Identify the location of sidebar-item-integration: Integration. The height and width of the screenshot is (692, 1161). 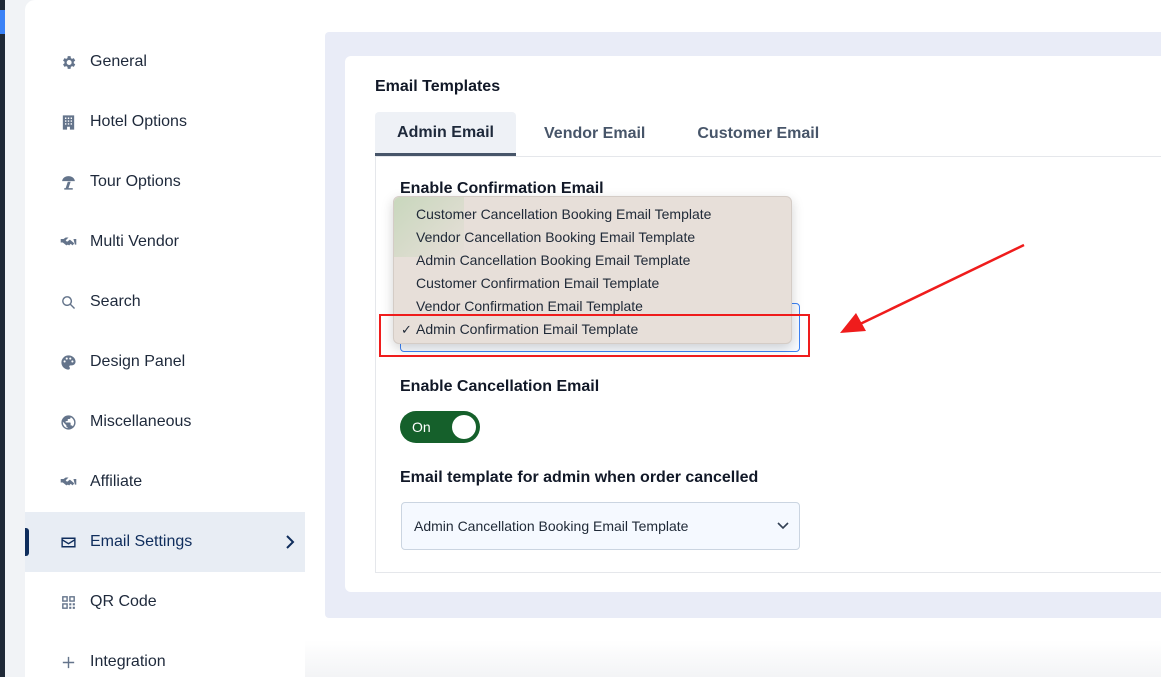
(165, 662).